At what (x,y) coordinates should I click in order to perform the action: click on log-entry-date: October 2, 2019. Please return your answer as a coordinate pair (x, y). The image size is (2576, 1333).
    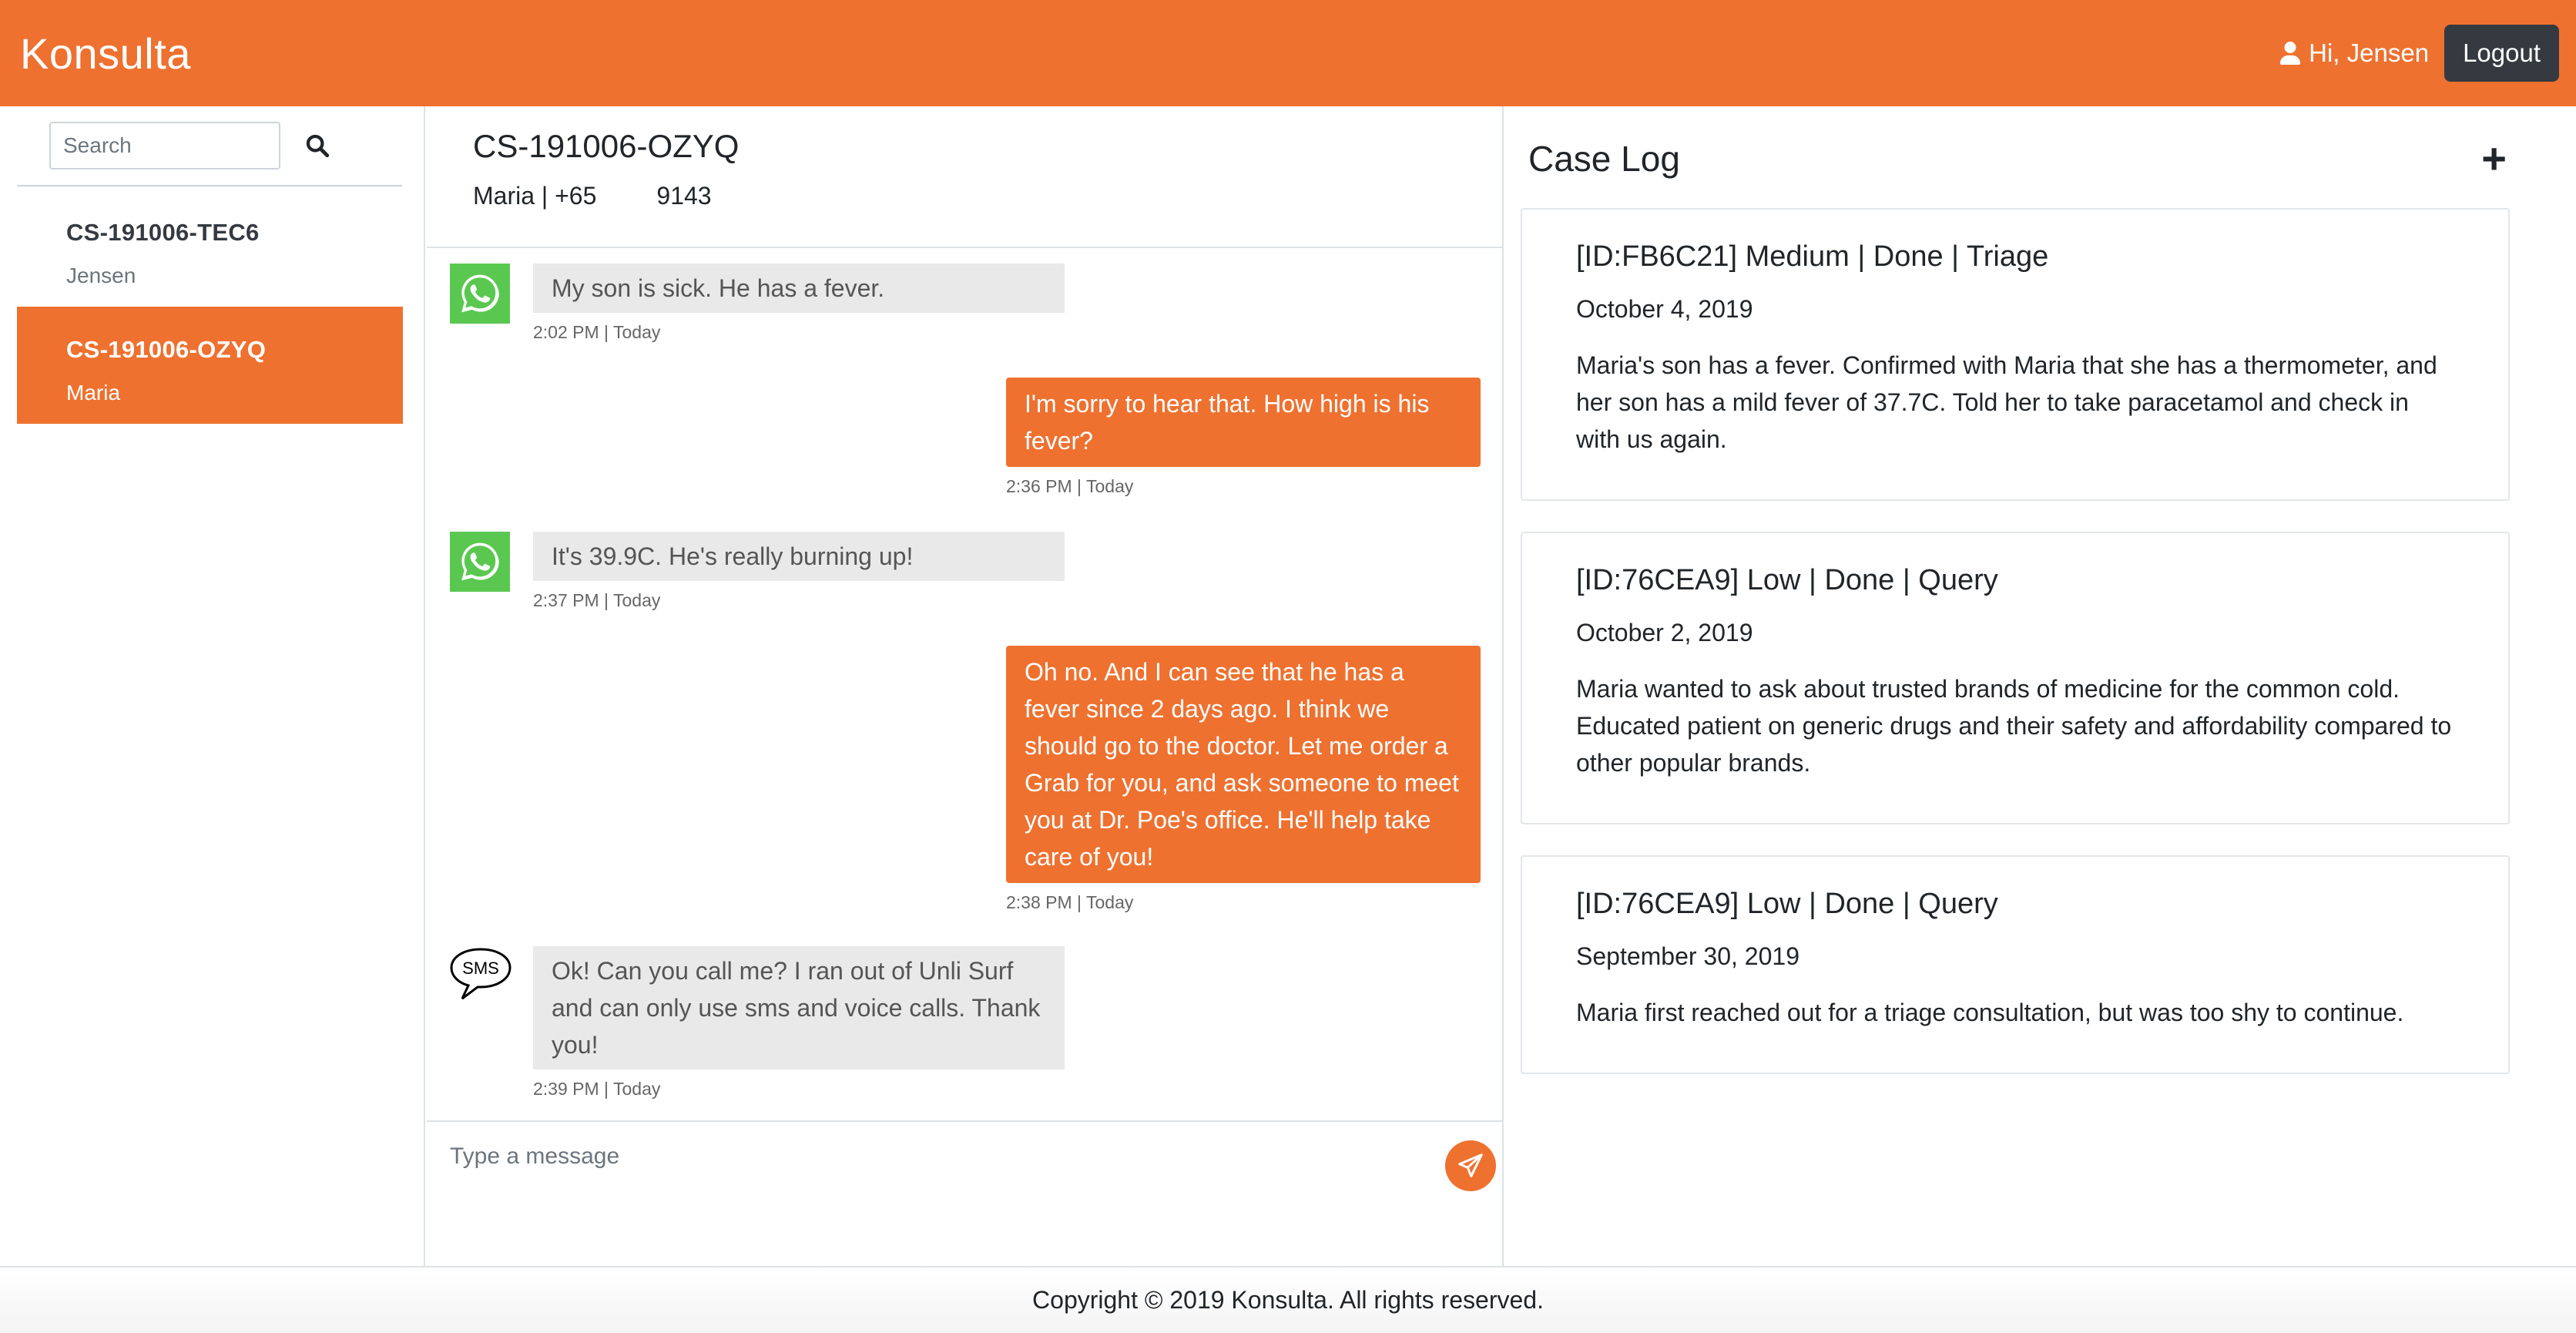
    Looking at the image, I should click on (1664, 632).